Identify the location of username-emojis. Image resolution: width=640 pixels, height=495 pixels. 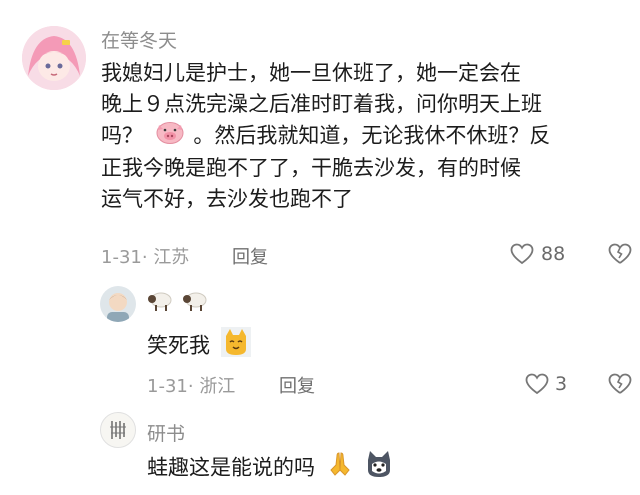
(177, 303).